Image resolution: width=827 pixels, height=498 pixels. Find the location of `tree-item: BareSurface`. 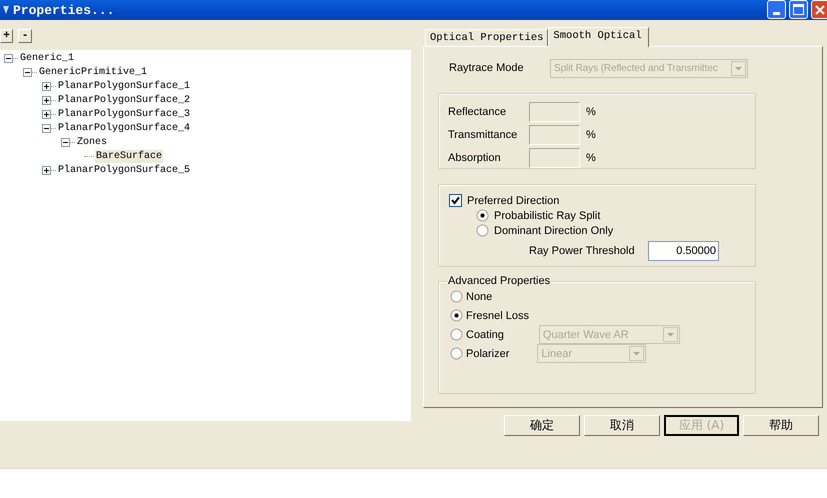

tree-item: BareSurface is located at coordinates (129, 156).